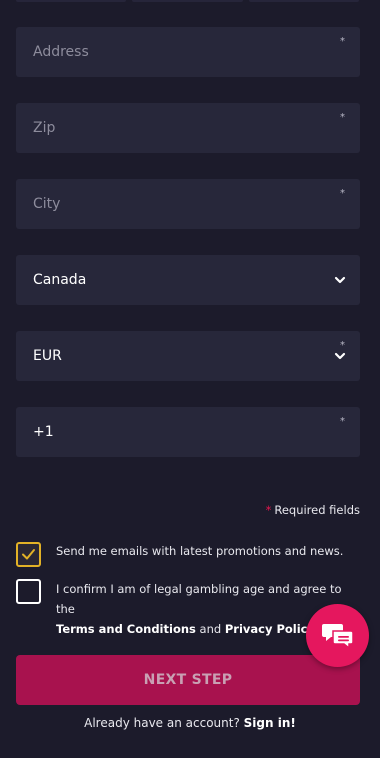  What do you see at coordinates (317, 510) in the screenshot?
I see `required-note-text: Required fields` at bounding box center [317, 510].